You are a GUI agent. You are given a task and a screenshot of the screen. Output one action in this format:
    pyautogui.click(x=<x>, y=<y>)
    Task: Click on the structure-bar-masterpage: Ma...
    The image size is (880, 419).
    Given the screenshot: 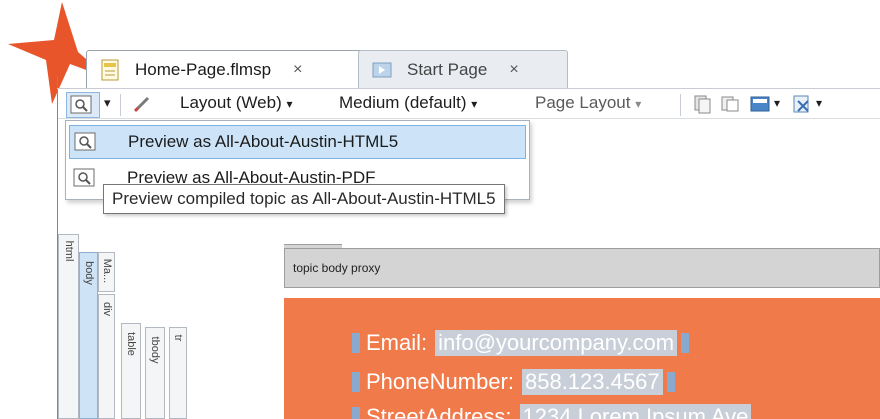 What is the action you would take?
    pyautogui.click(x=106, y=272)
    